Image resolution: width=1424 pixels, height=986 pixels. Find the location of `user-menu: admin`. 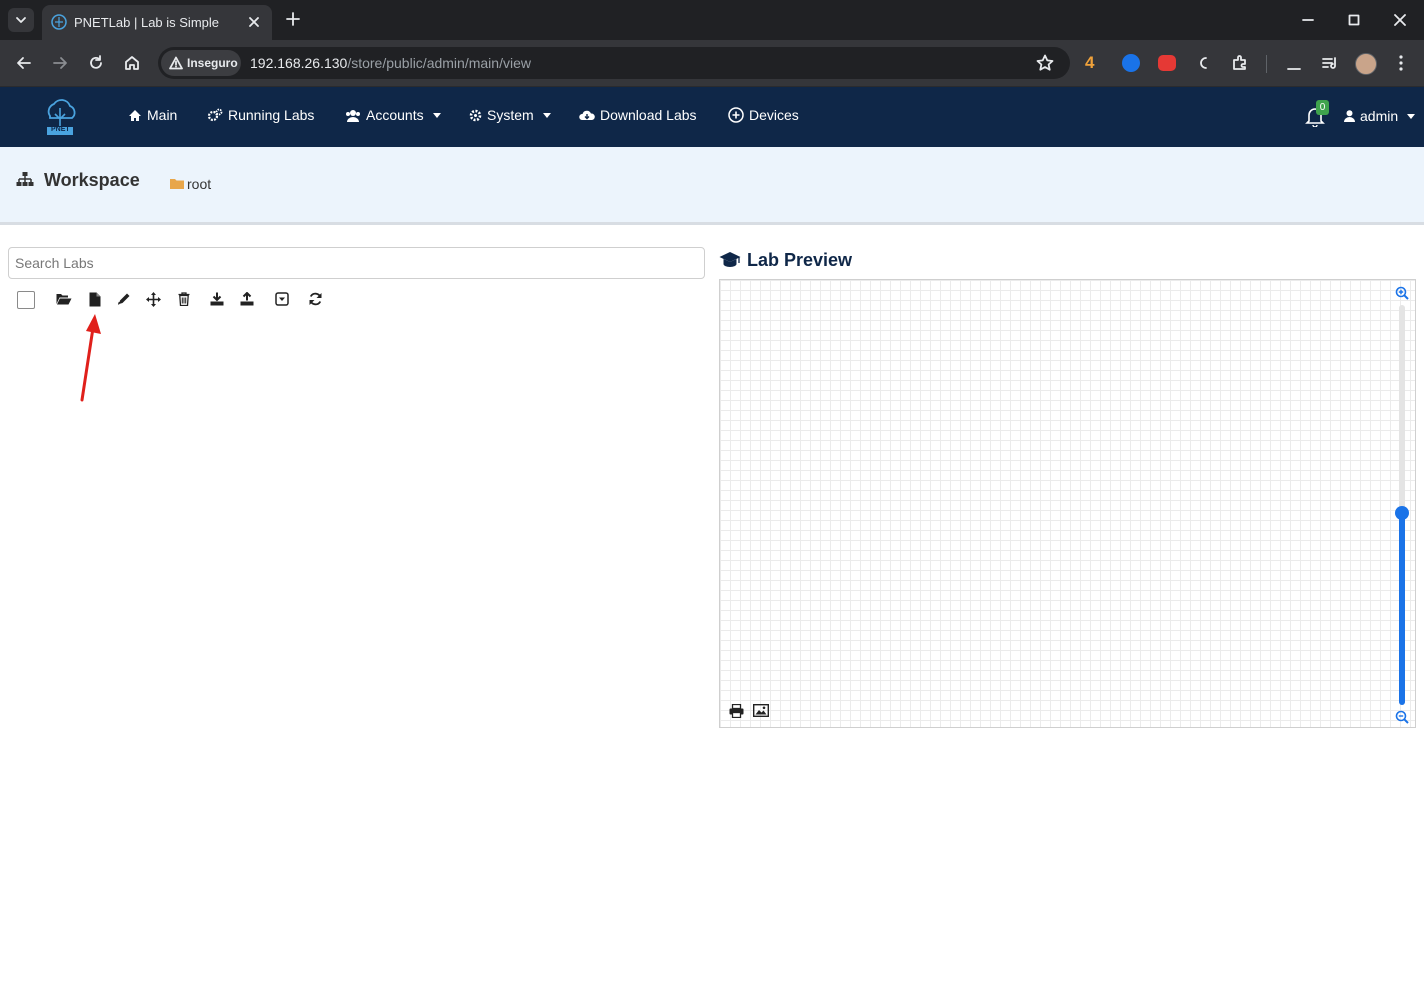

user-menu: admin is located at coordinates (1380, 116).